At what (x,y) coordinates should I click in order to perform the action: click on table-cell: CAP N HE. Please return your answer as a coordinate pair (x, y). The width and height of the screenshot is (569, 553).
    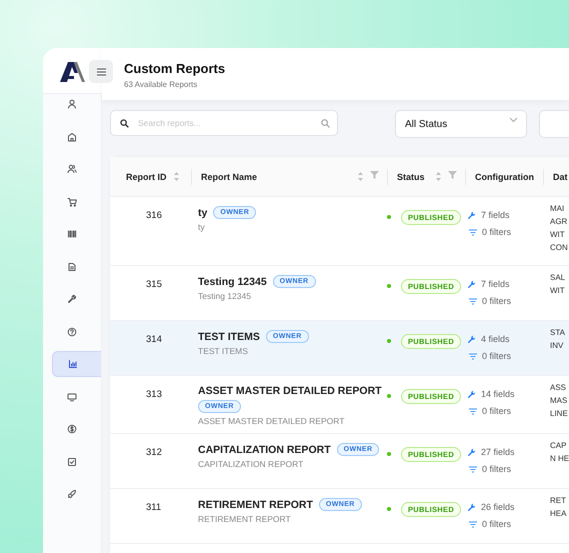
    Looking at the image, I should click on (556, 461).